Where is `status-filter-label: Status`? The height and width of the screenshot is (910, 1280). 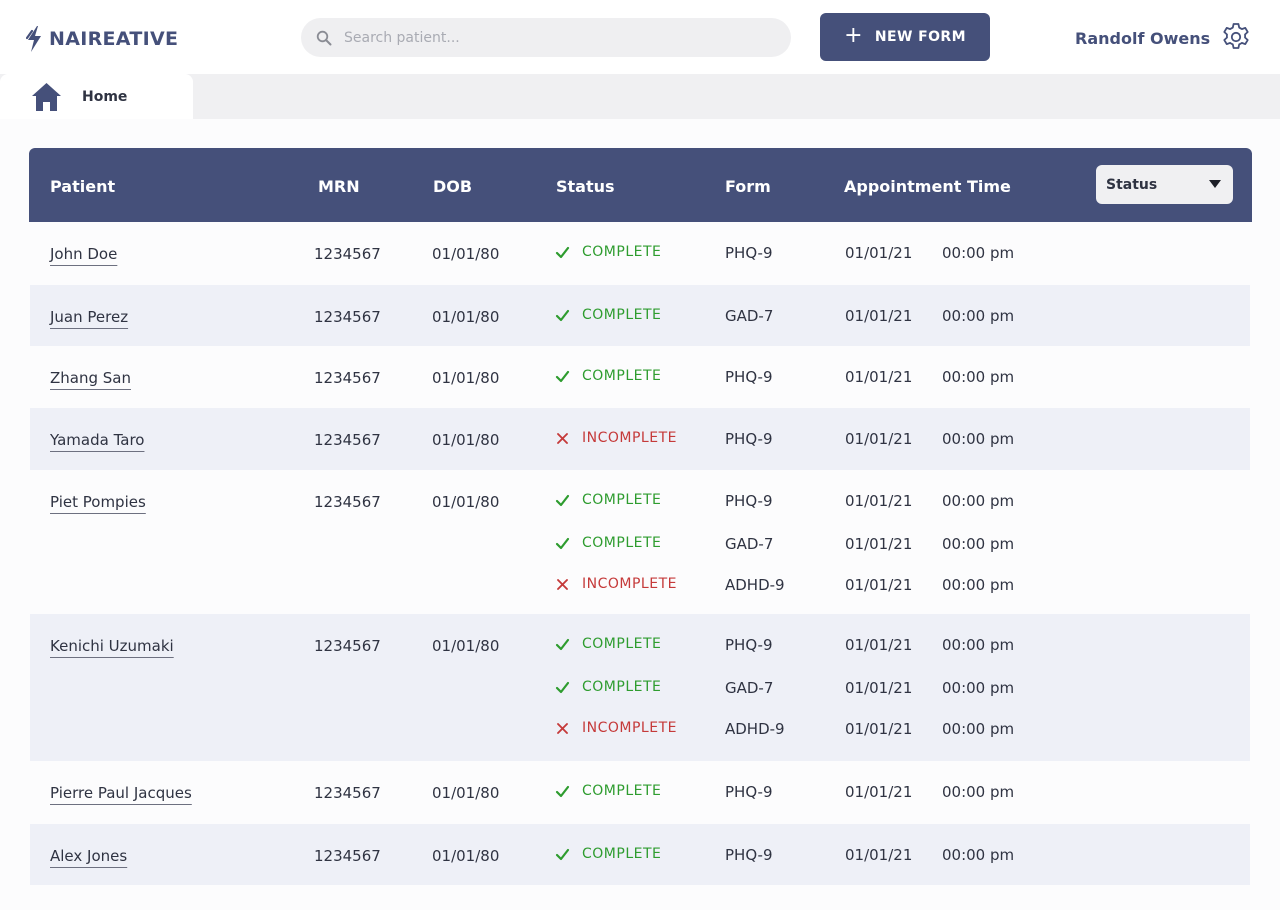
status-filter-label: Status is located at coordinates (1132, 184).